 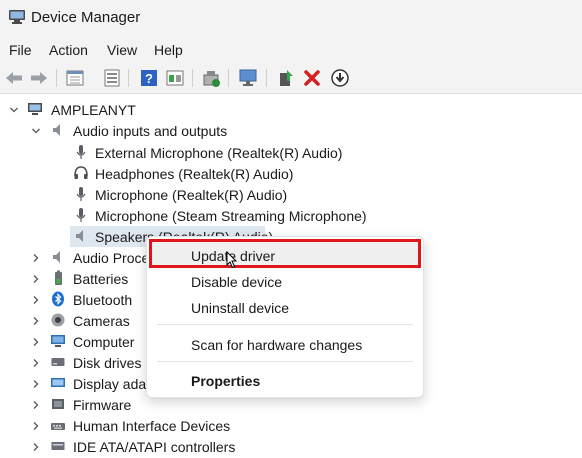 What do you see at coordinates (232, 260) in the screenshot?
I see `mouse-cursor-icon` at bounding box center [232, 260].